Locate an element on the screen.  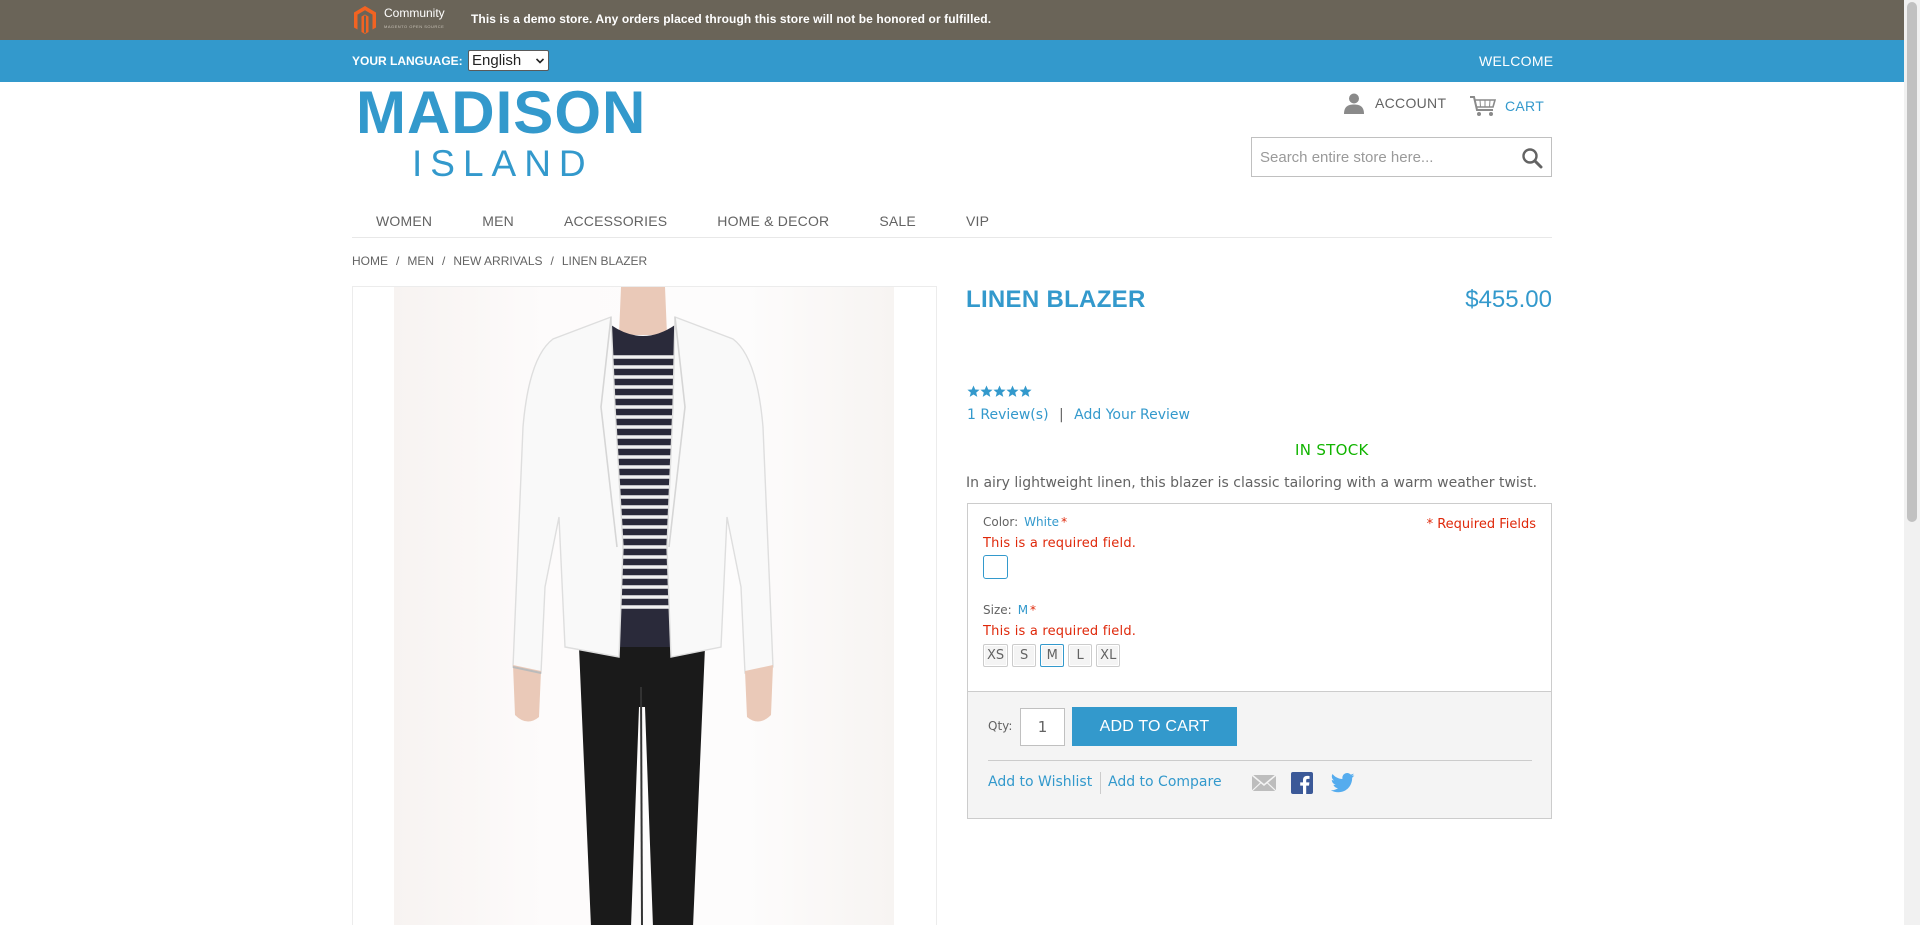
size-label-text: Size: is located at coordinates (997, 610).